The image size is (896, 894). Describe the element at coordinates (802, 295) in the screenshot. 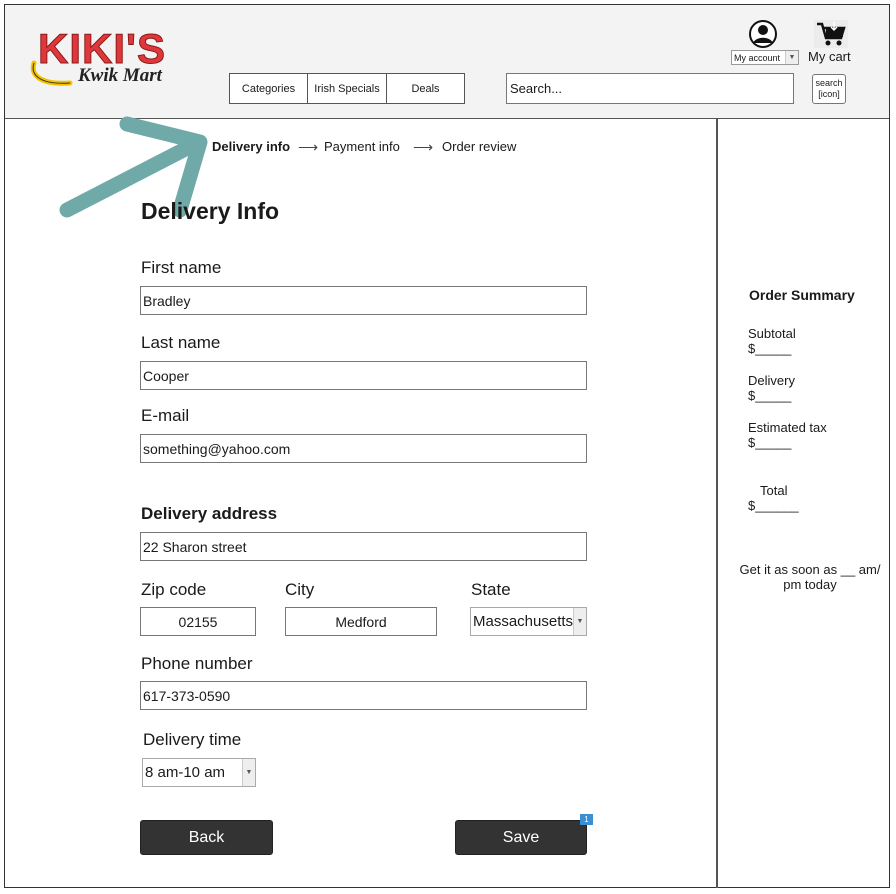

I see `order-summary-title: Order Summary` at that location.